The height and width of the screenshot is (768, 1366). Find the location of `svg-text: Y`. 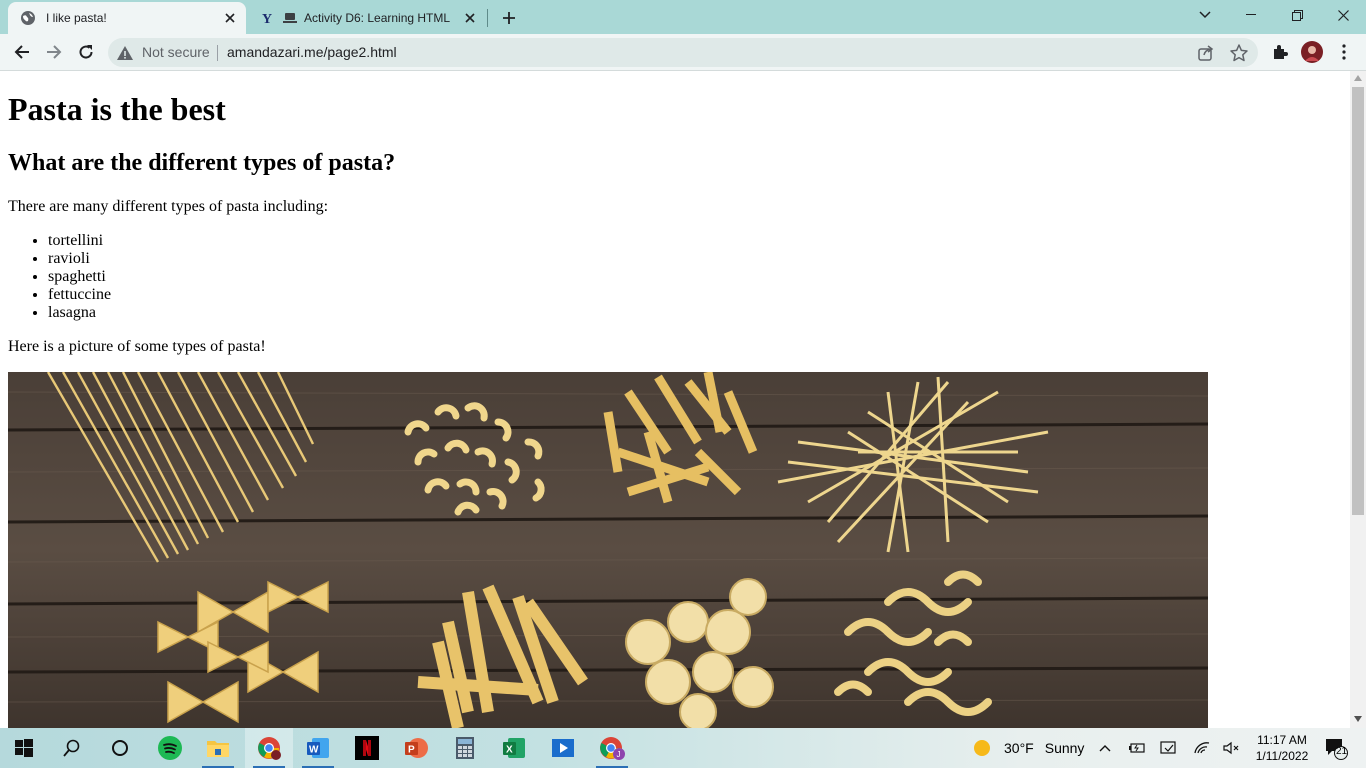

svg-text: Y is located at coordinates (267, 18).